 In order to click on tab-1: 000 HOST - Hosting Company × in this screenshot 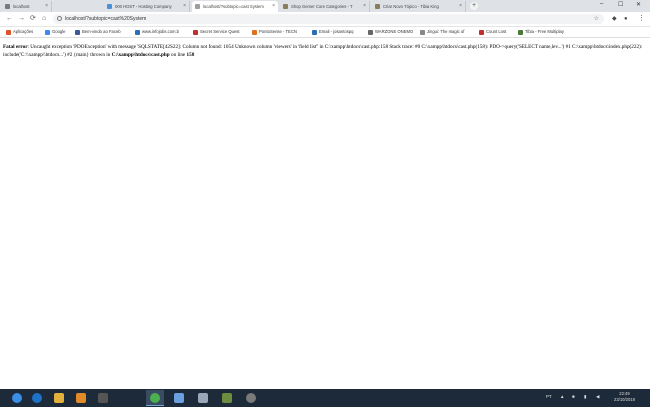, I will do `click(147, 6)`.